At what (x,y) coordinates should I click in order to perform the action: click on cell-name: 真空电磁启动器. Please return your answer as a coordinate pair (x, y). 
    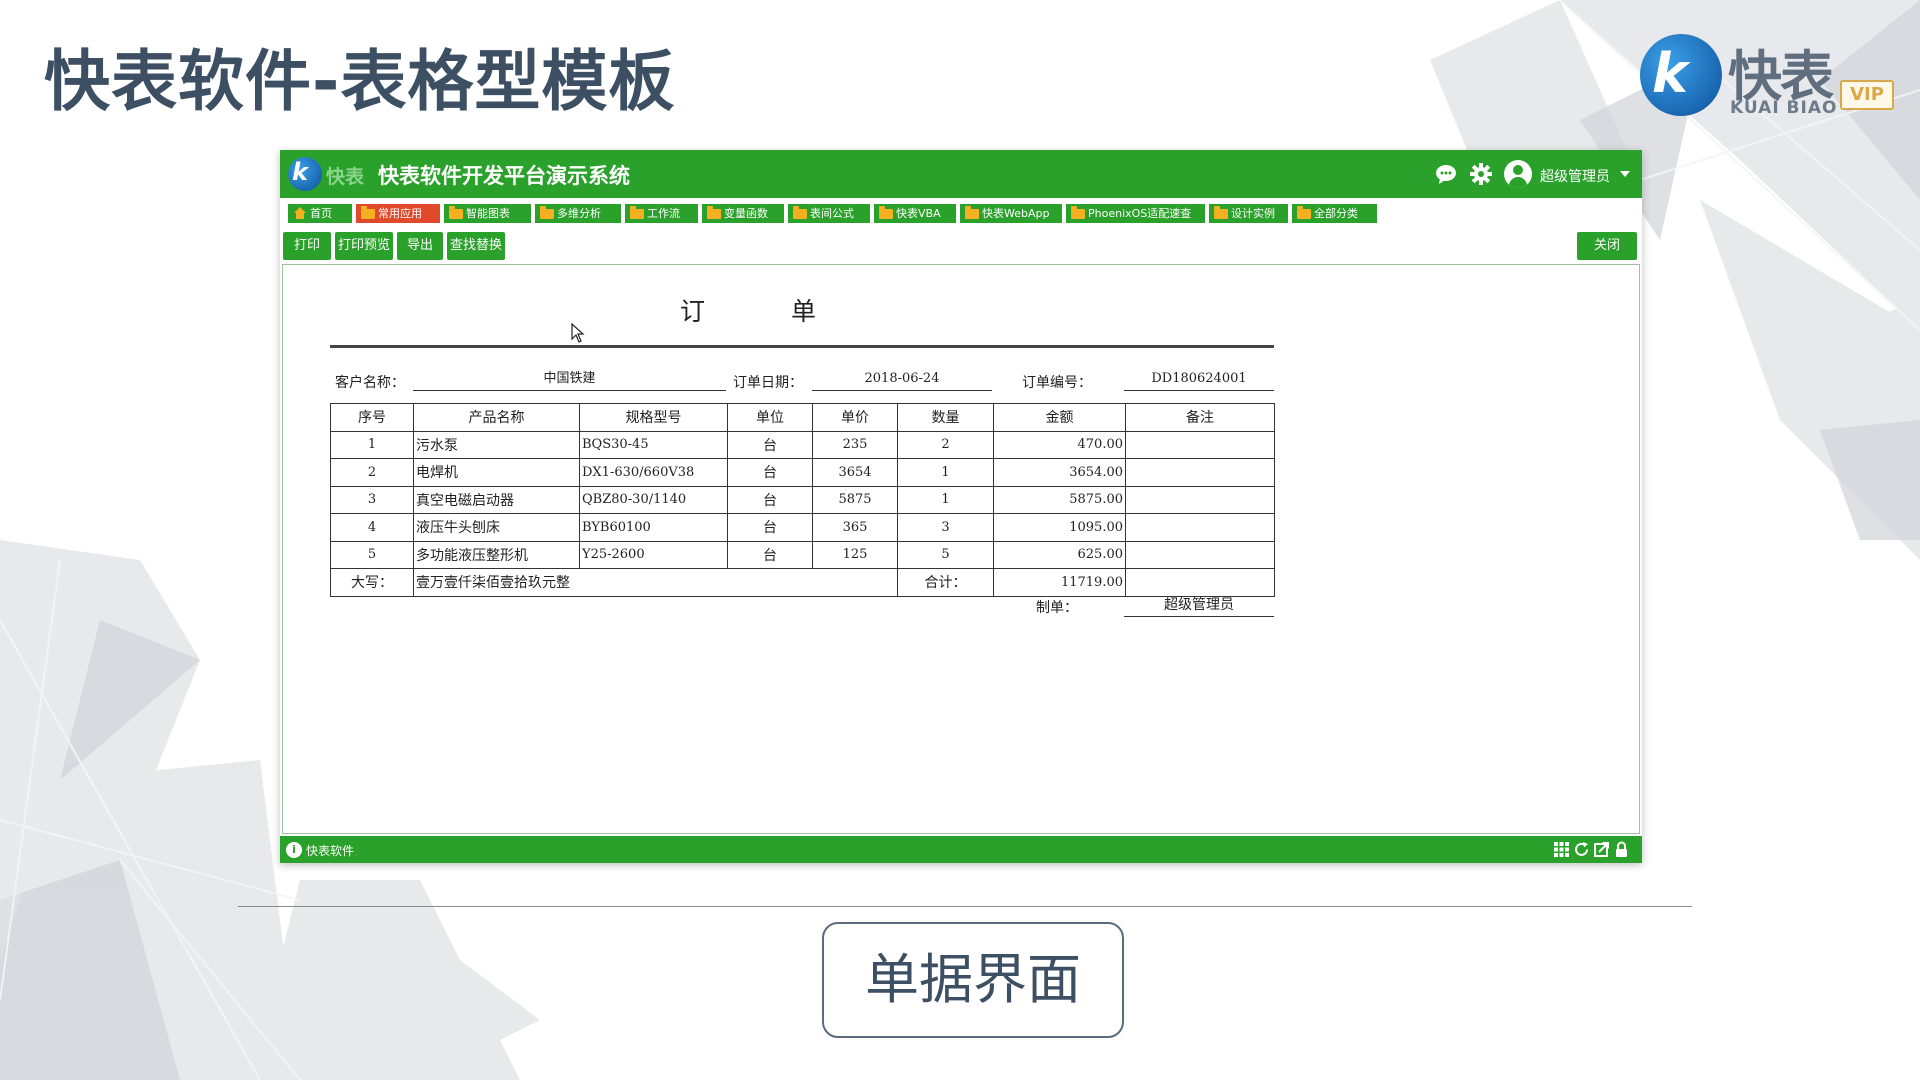
    Looking at the image, I should click on (496, 499).